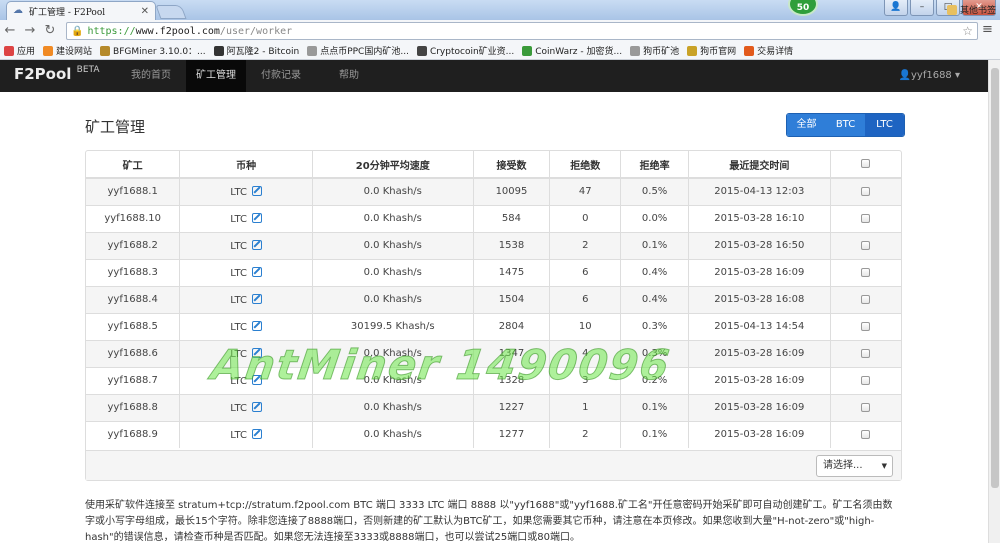  Describe the element at coordinates (133, 326) in the screenshot. I see `cell-worker: yyf1688.5` at that location.